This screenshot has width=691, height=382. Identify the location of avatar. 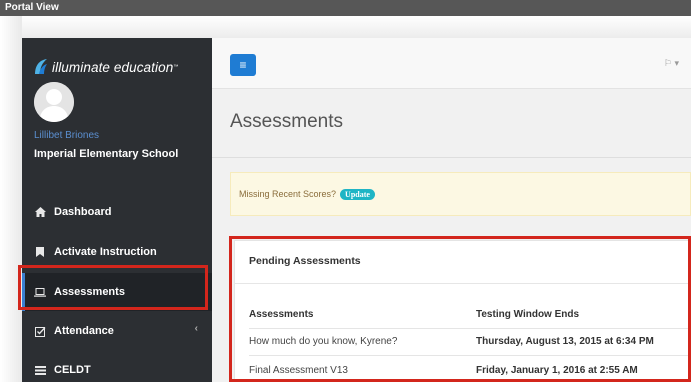
(54, 102).